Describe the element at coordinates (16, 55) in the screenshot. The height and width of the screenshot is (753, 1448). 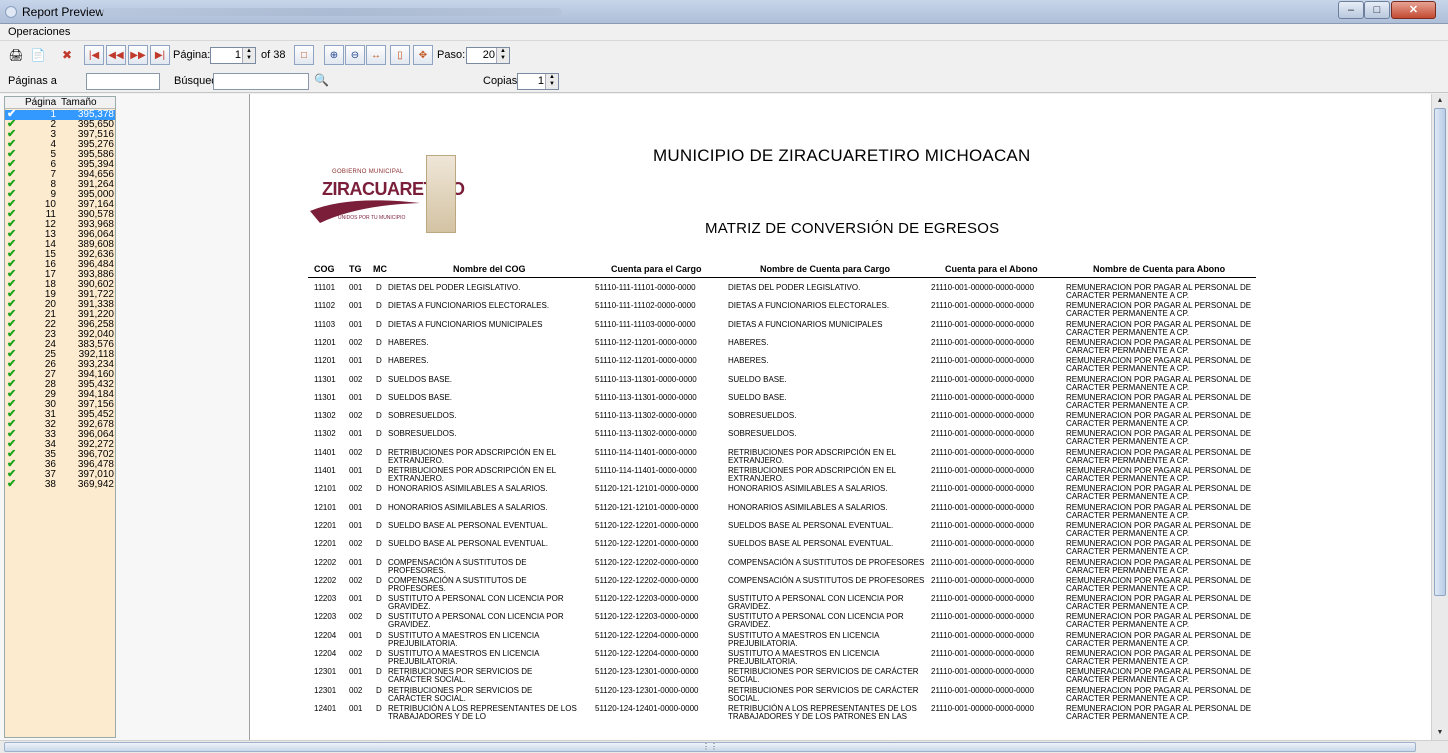
I see `print-button: 🖨` at that location.